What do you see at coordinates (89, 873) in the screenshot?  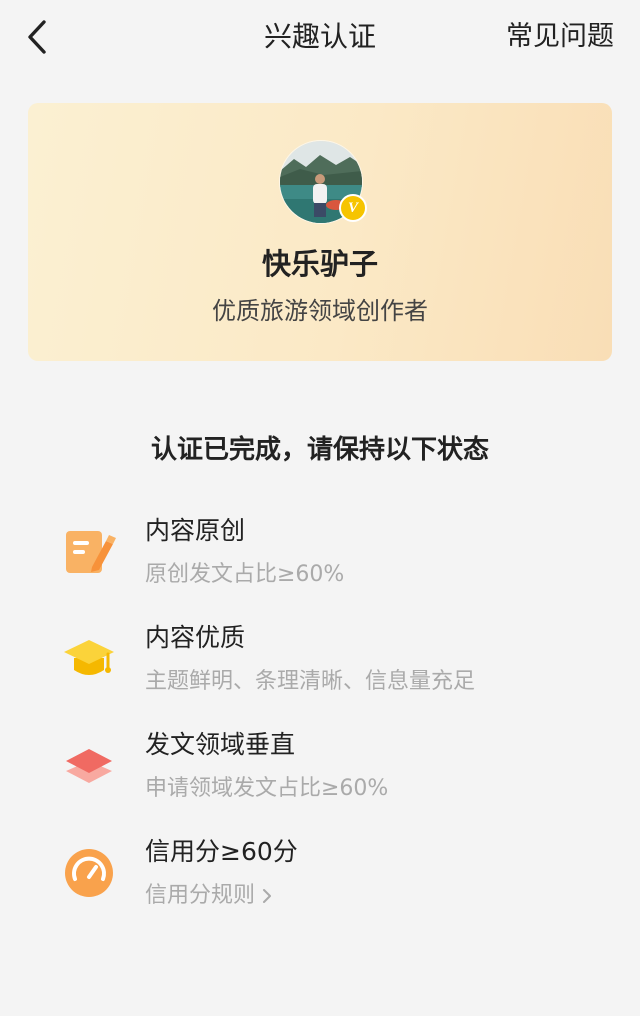 I see `gauge-icon` at bounding box center [89, 873].